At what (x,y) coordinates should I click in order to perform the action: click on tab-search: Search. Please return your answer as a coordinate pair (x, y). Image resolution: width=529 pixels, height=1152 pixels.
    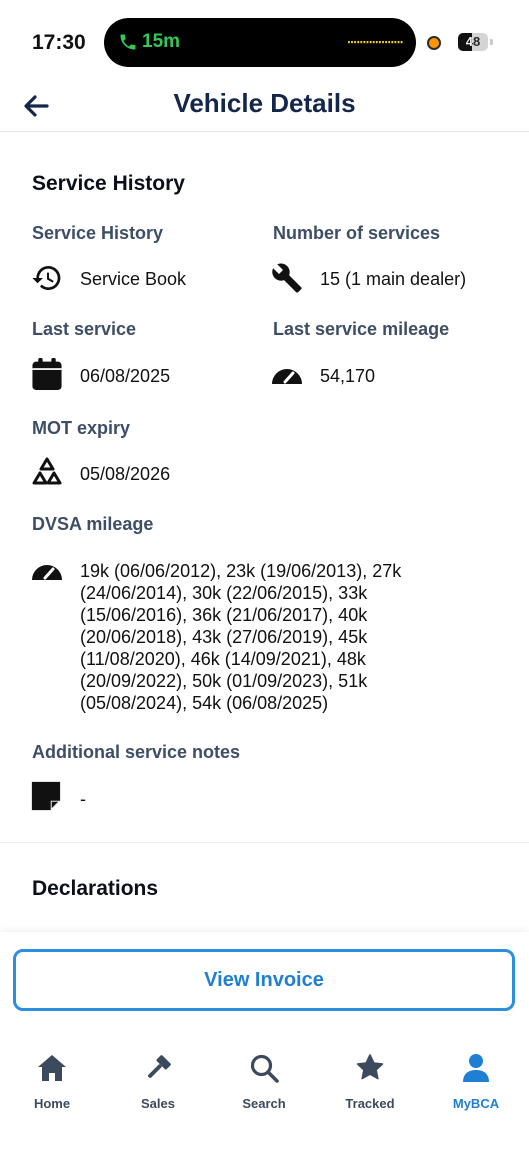
    Looking at the image, I should click on (264, 1077).